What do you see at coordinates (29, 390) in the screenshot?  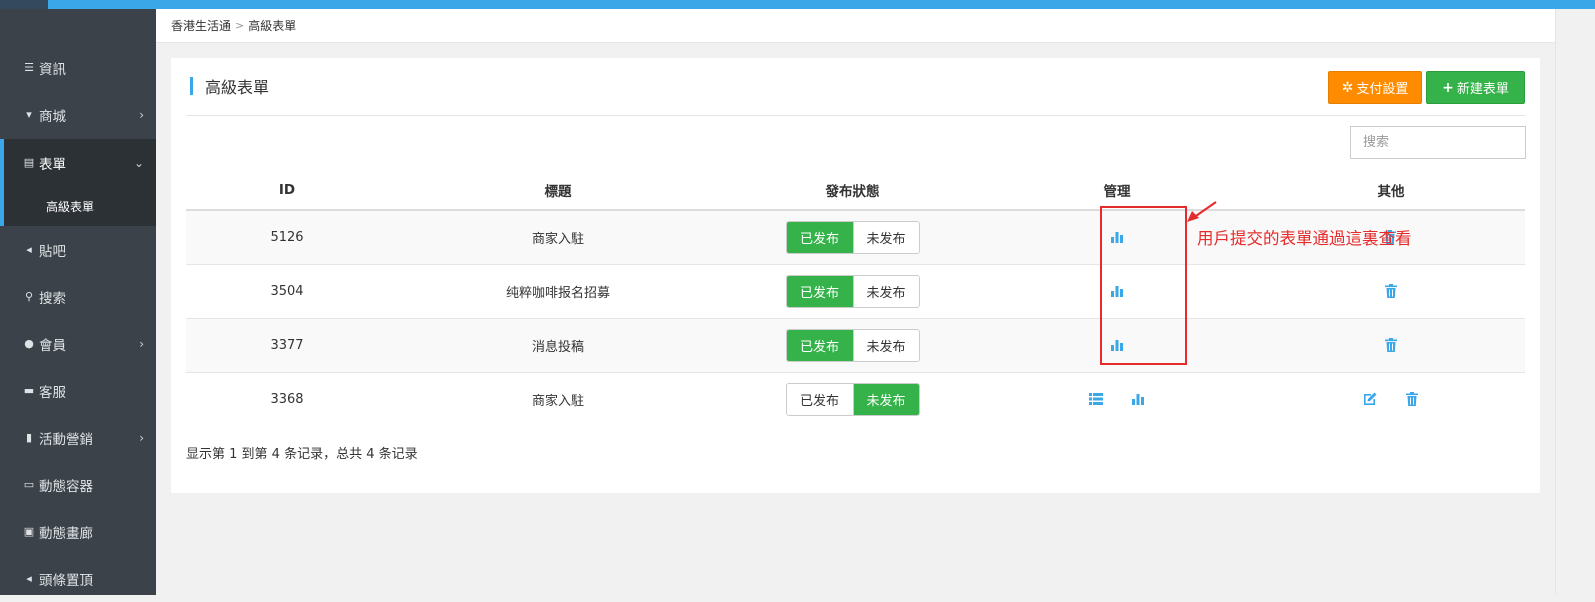 I see `chat-icon: ▬` at bounding box center [29, 390].